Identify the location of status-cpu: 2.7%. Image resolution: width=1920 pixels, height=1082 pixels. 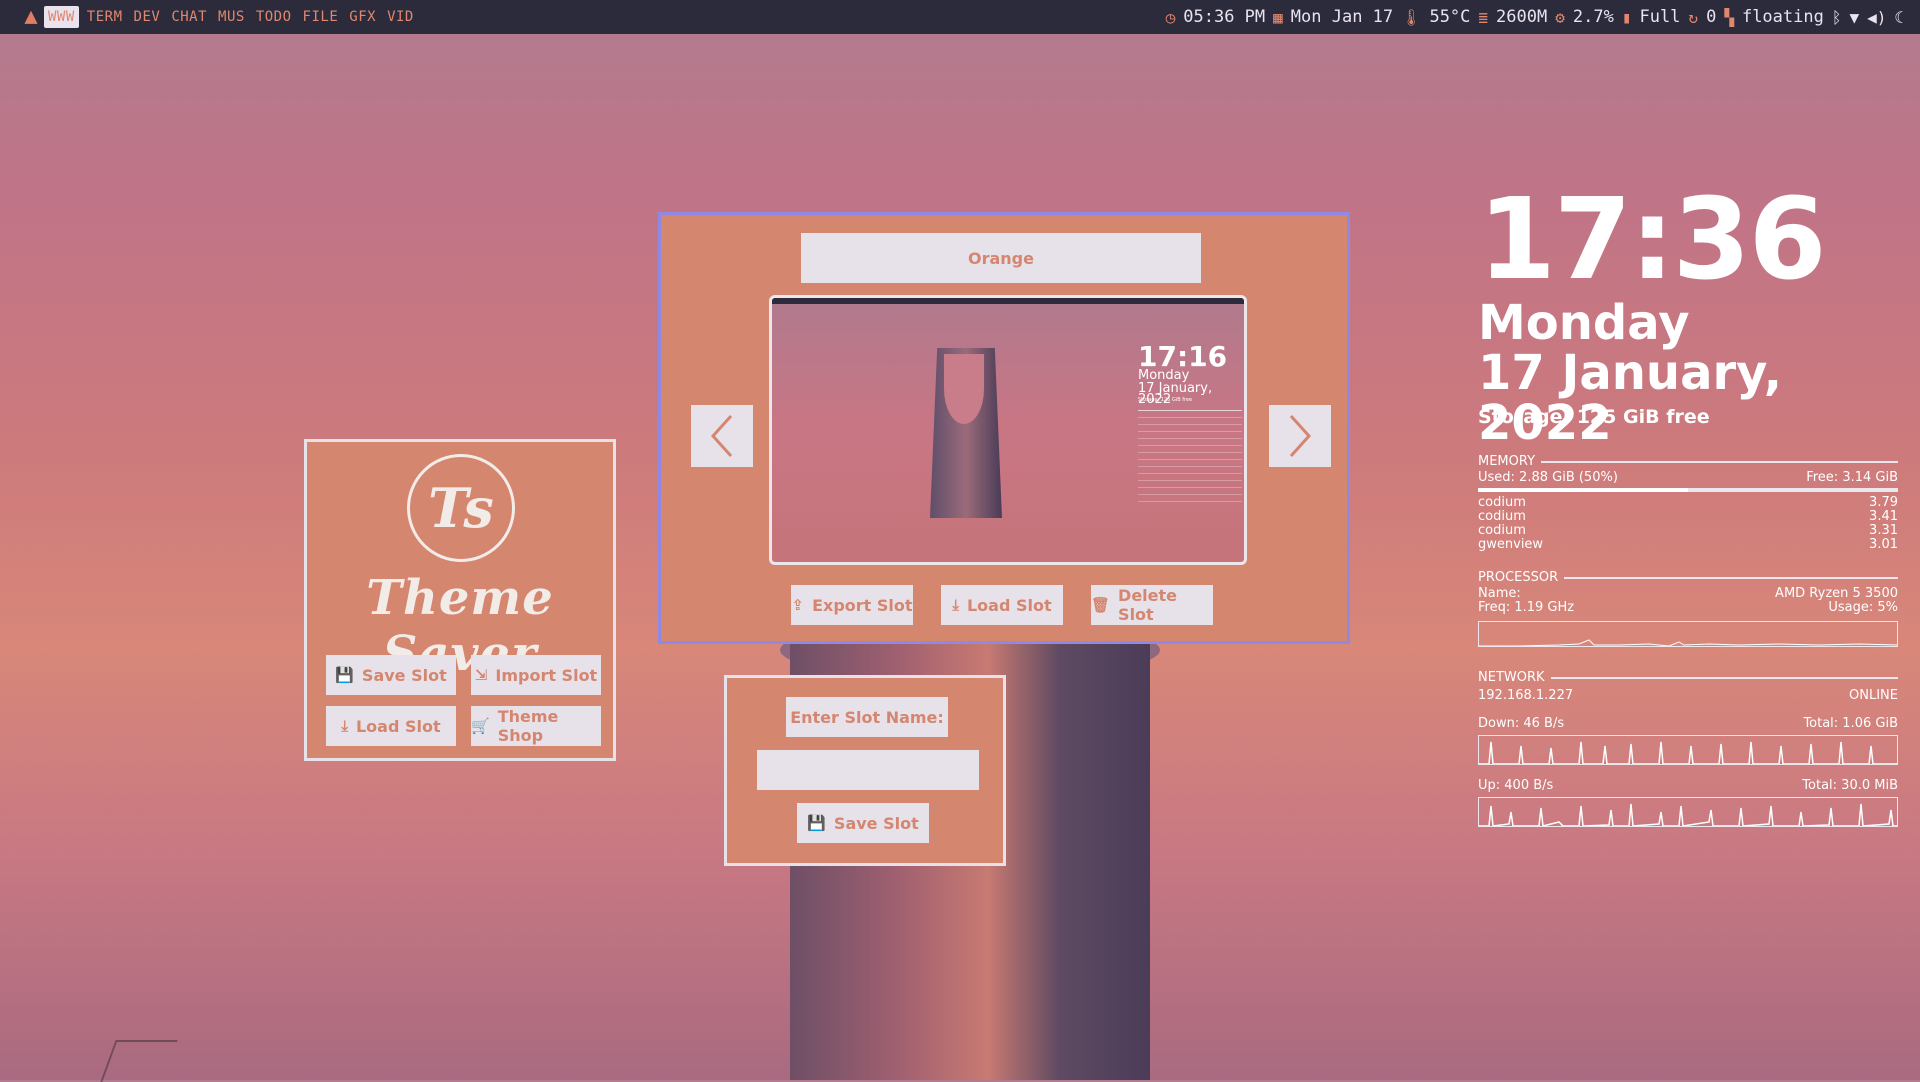
(1593, 17).